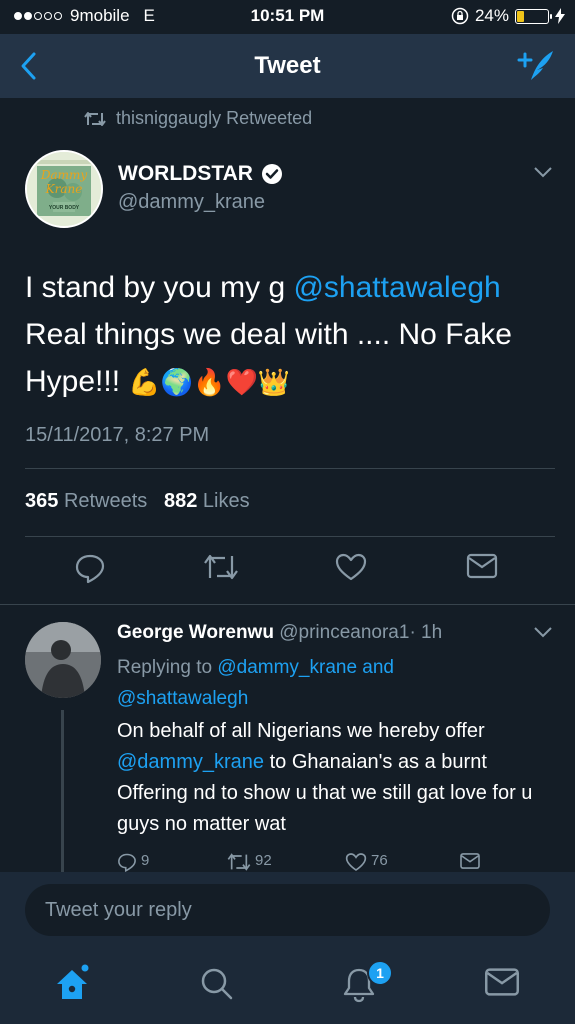 The height and width of the screenshot is (1024, 575). I want to click on compose-tweet-icon, so click(535, 65).